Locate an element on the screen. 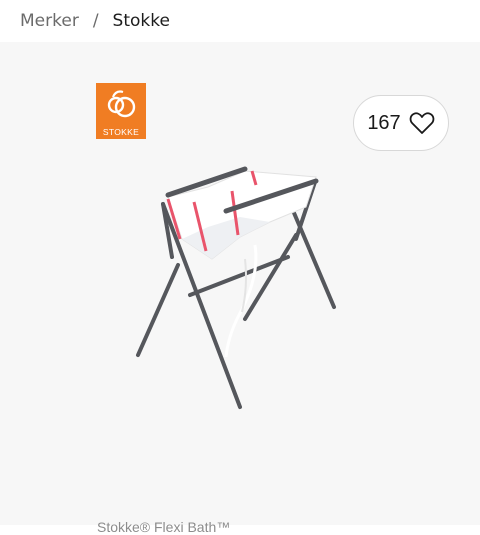 Image resolution: width=480 pixels, height=535 pixels. like-button: 167 is located at coordinates (401, 123).